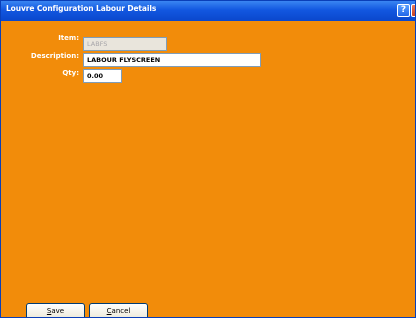  I want to click on save-label: ave, so click(58, 311).